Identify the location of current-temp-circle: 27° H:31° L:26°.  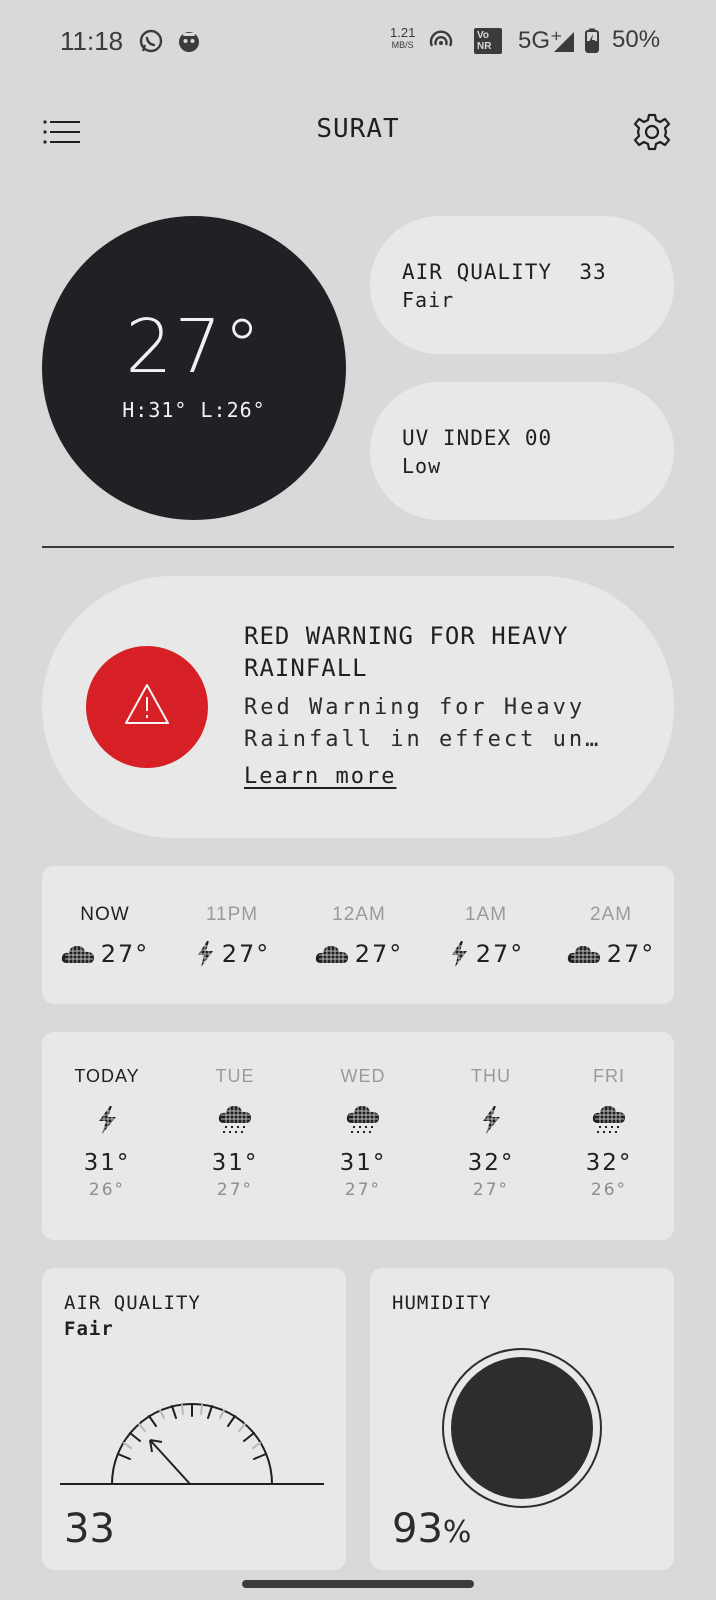
(194, 368).